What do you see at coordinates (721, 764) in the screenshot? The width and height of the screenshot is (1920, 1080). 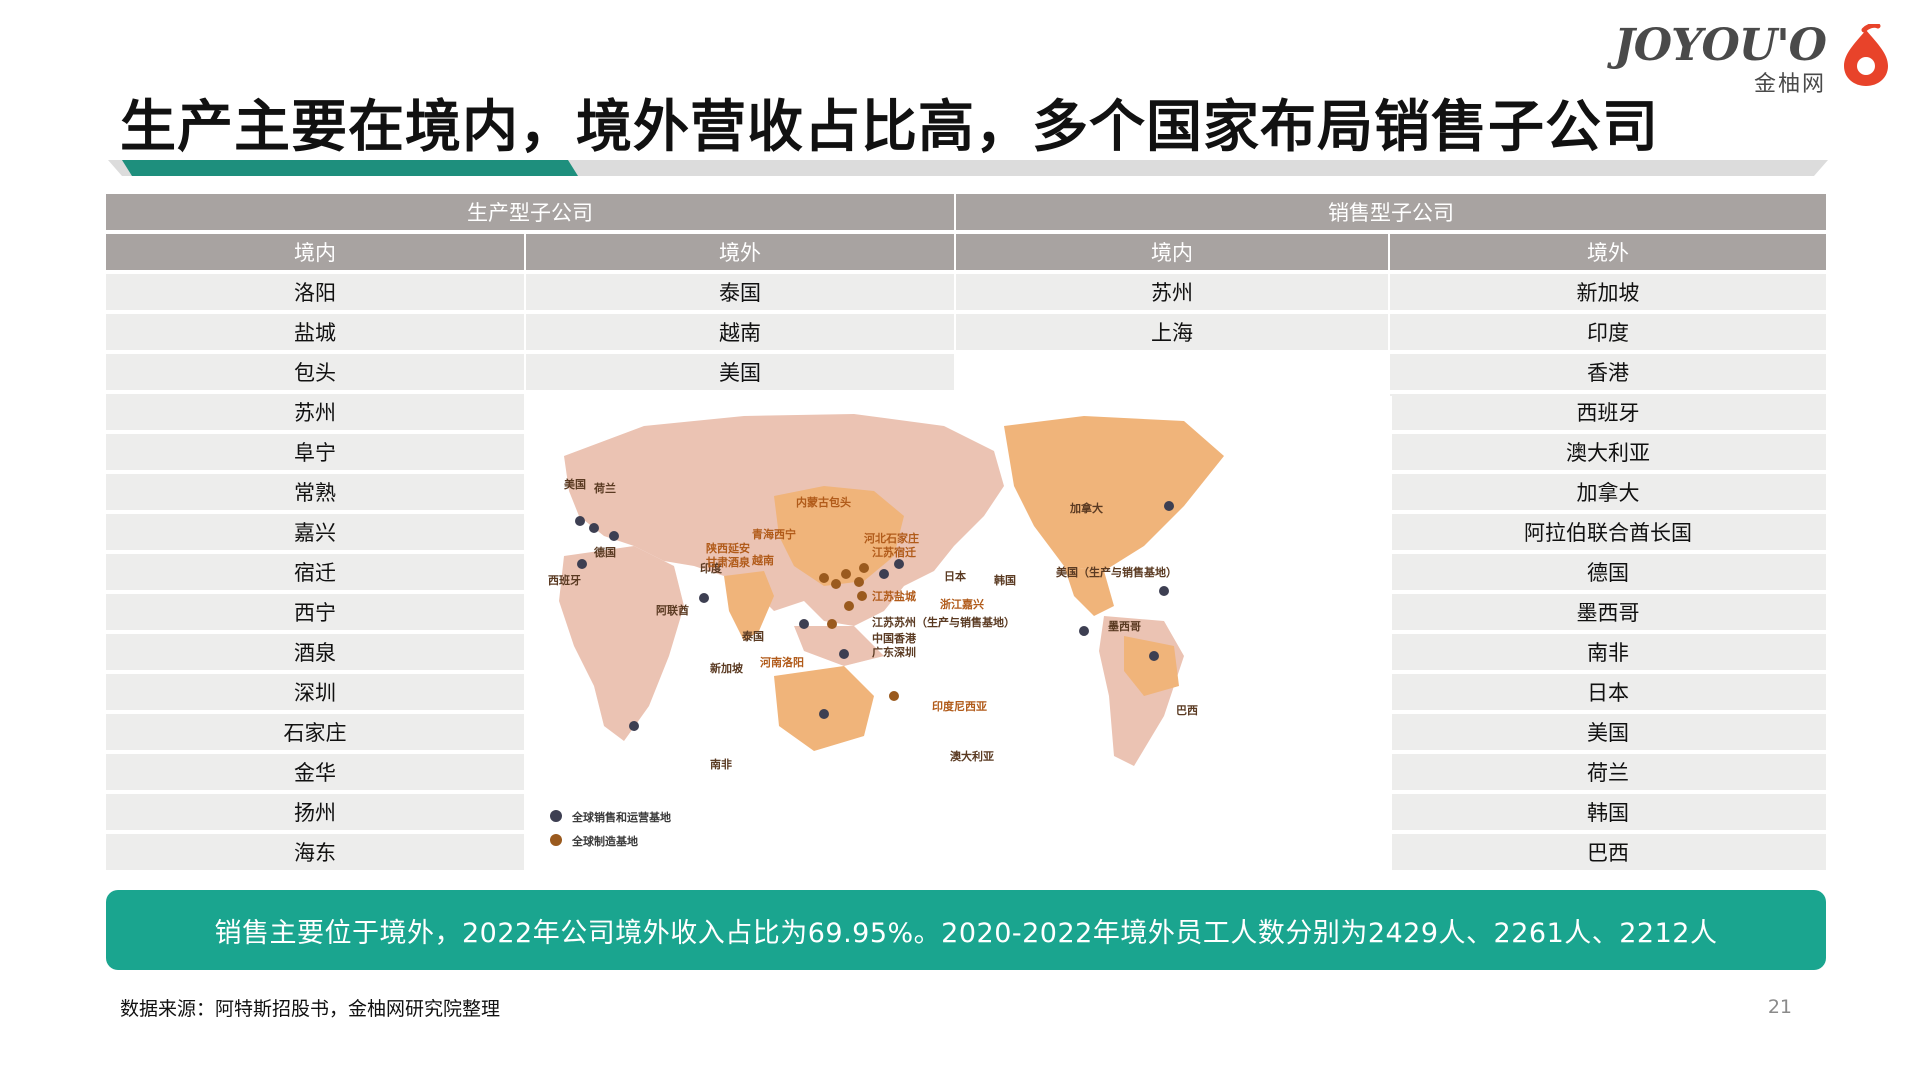 I see `map-label: 南非` at bounding box center [721, 764].